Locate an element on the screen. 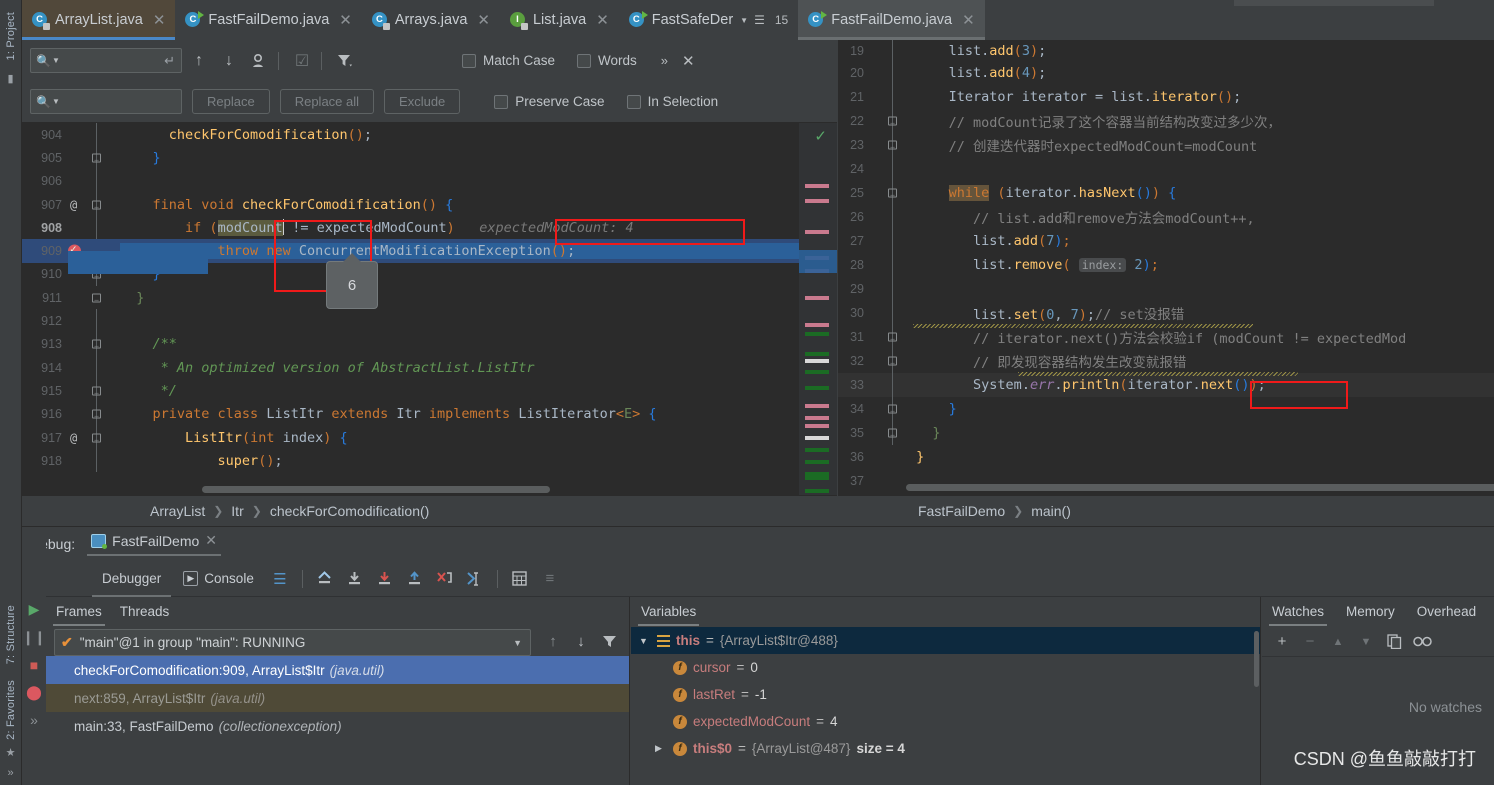 This screenshot has height=785, width=1494. sidebar-item-project: 1: Project is located at coordinates (11, 36).